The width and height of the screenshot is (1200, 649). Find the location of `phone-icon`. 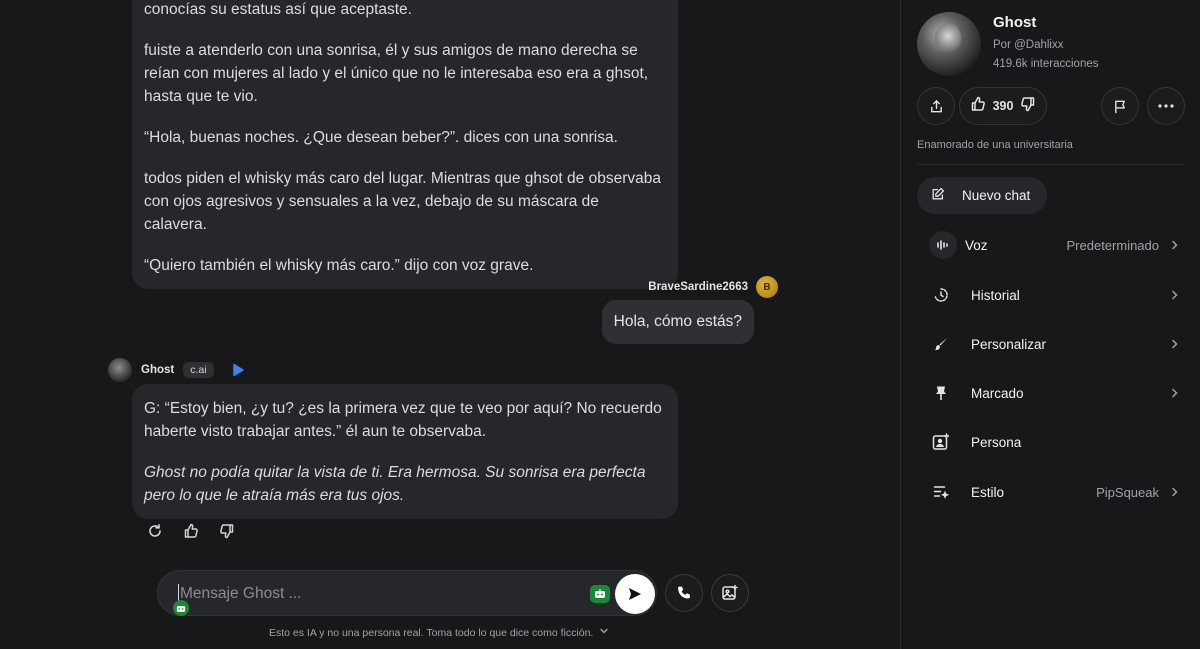

phone-icon is located at coordinates (684, 592).